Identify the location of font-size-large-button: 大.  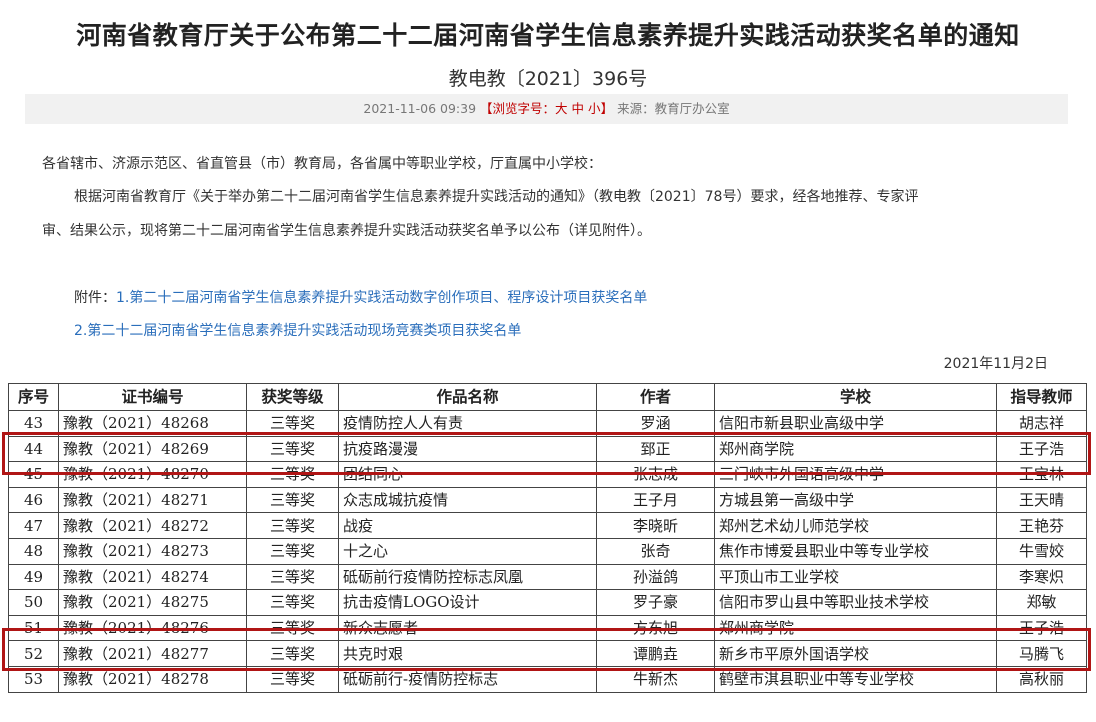
(561, 108).